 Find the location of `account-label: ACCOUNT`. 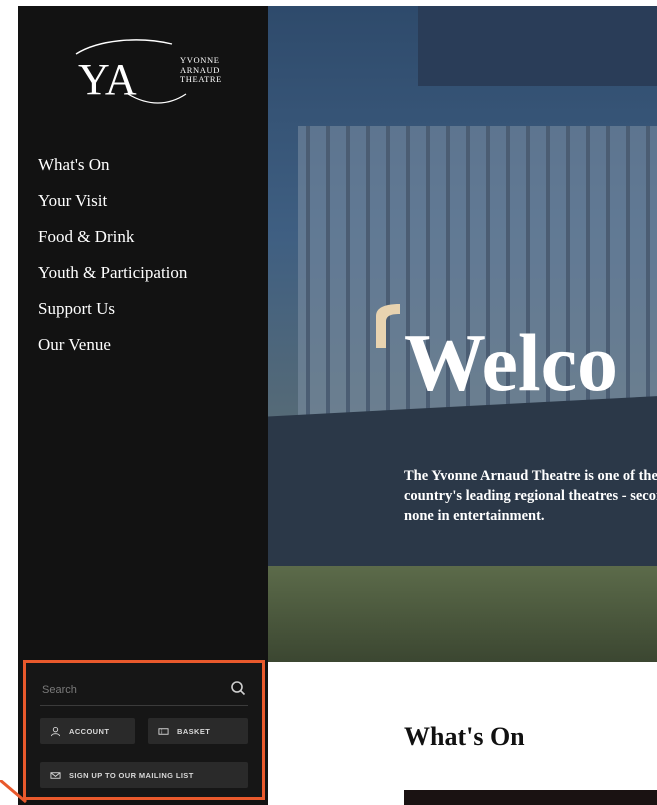

account-label: ACCOUNT is located at coordinates (89, 731).